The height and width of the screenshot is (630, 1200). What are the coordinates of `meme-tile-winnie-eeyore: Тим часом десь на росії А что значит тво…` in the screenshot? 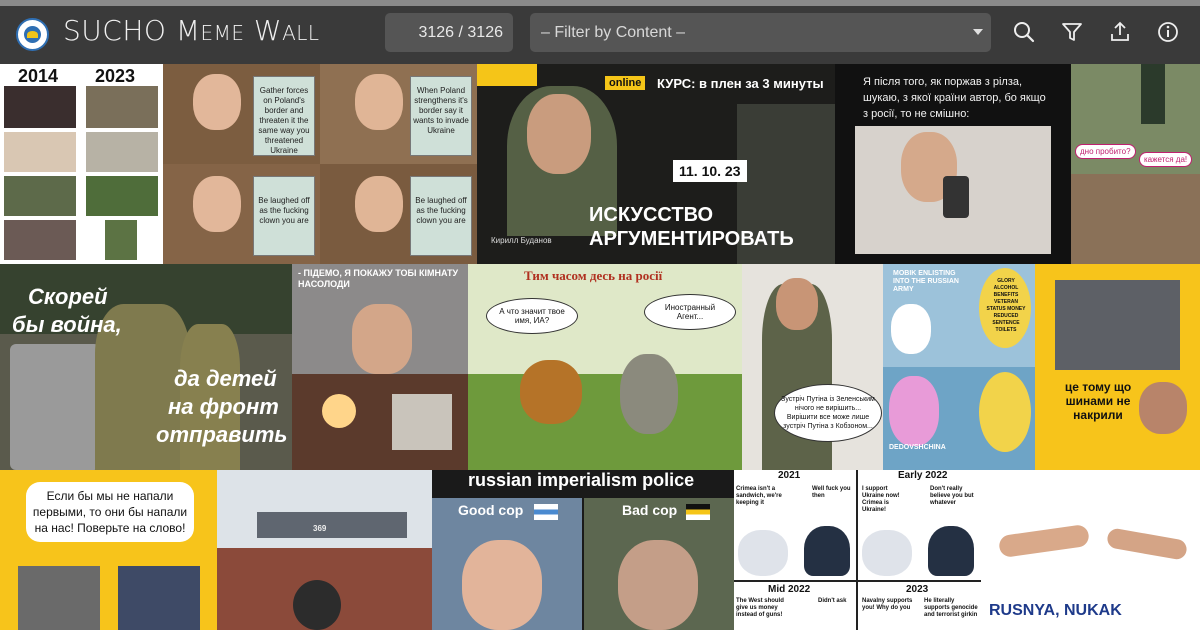 It's located at (605, 367).